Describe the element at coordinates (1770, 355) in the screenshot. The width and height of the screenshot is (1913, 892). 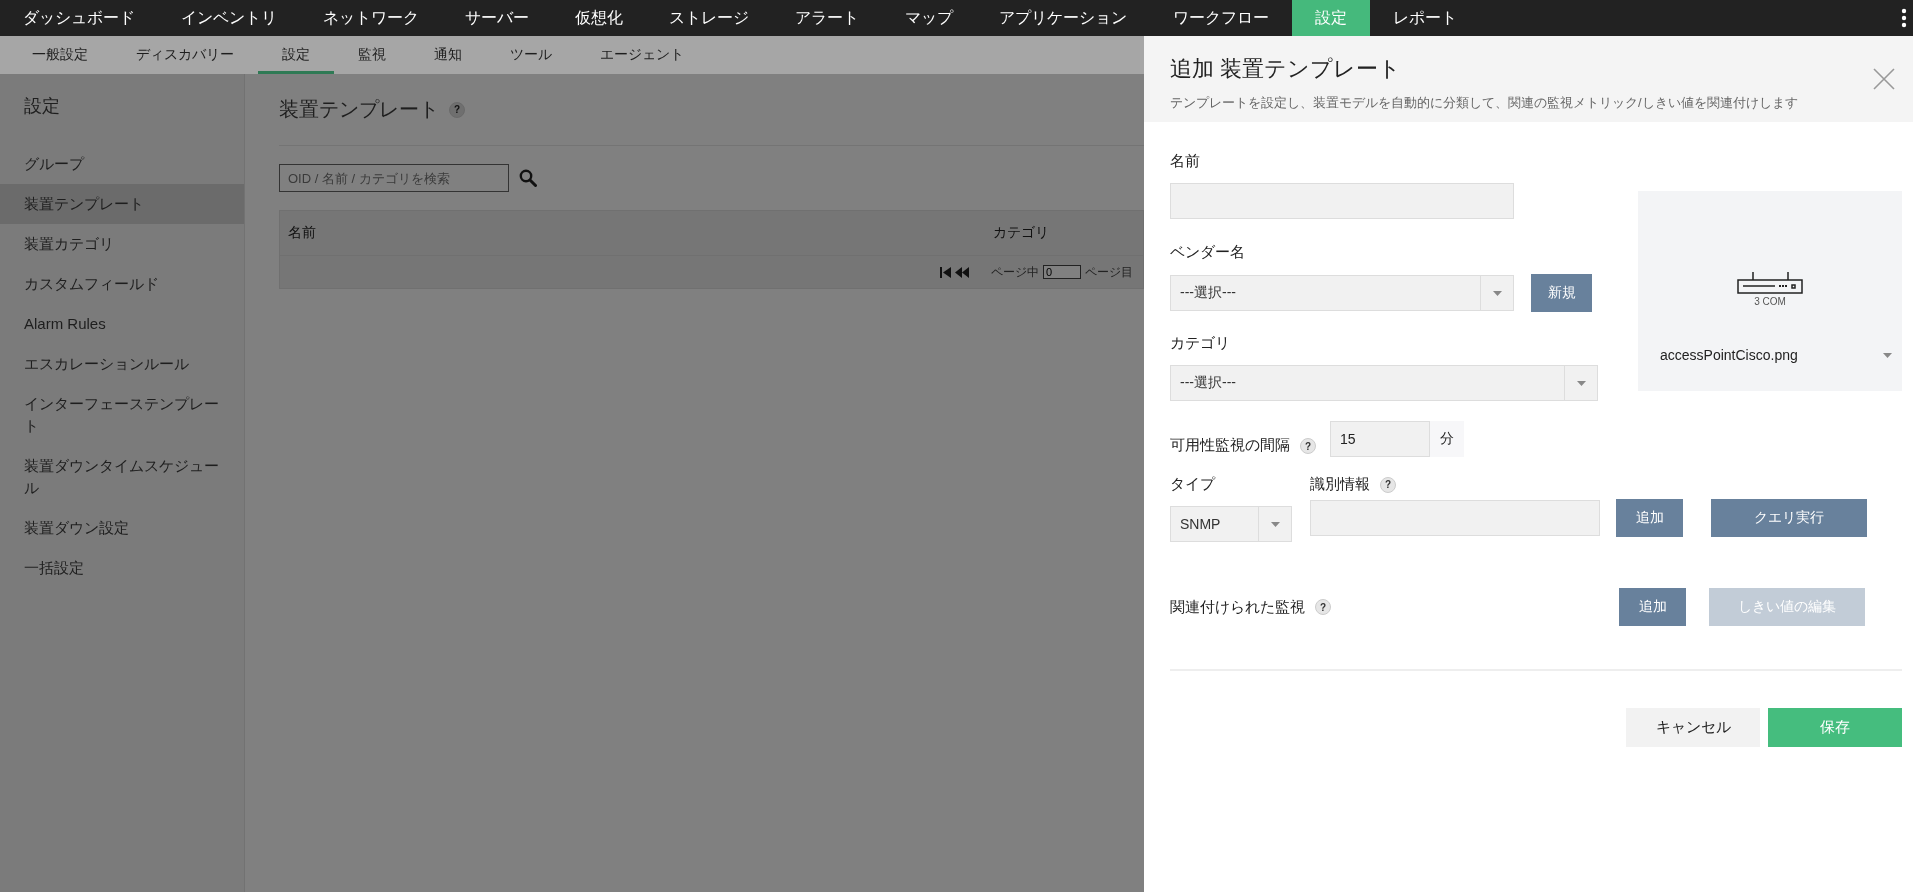
I see `image-dropdown: accessPointCisco.png` at that location.